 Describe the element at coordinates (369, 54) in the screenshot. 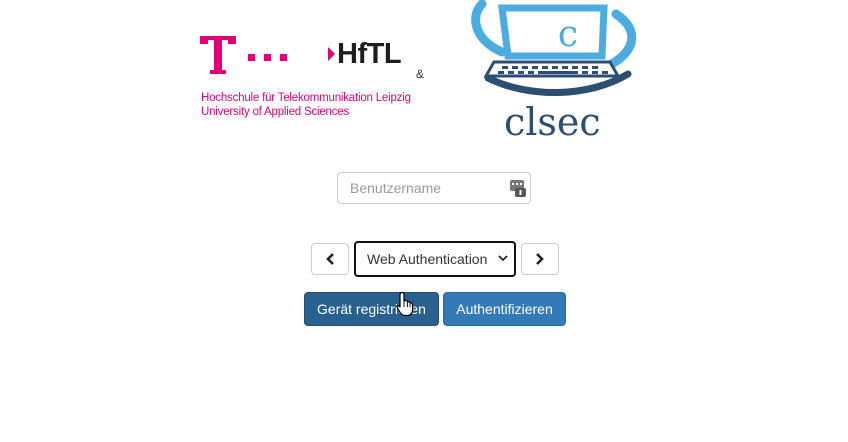

I see `hftl-wordmark: HfTL` at that location.